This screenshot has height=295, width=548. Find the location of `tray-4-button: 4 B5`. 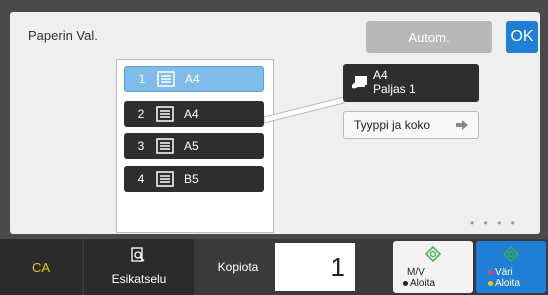

tray-4-button: 4 B5 is located at coordinates (194, 179).